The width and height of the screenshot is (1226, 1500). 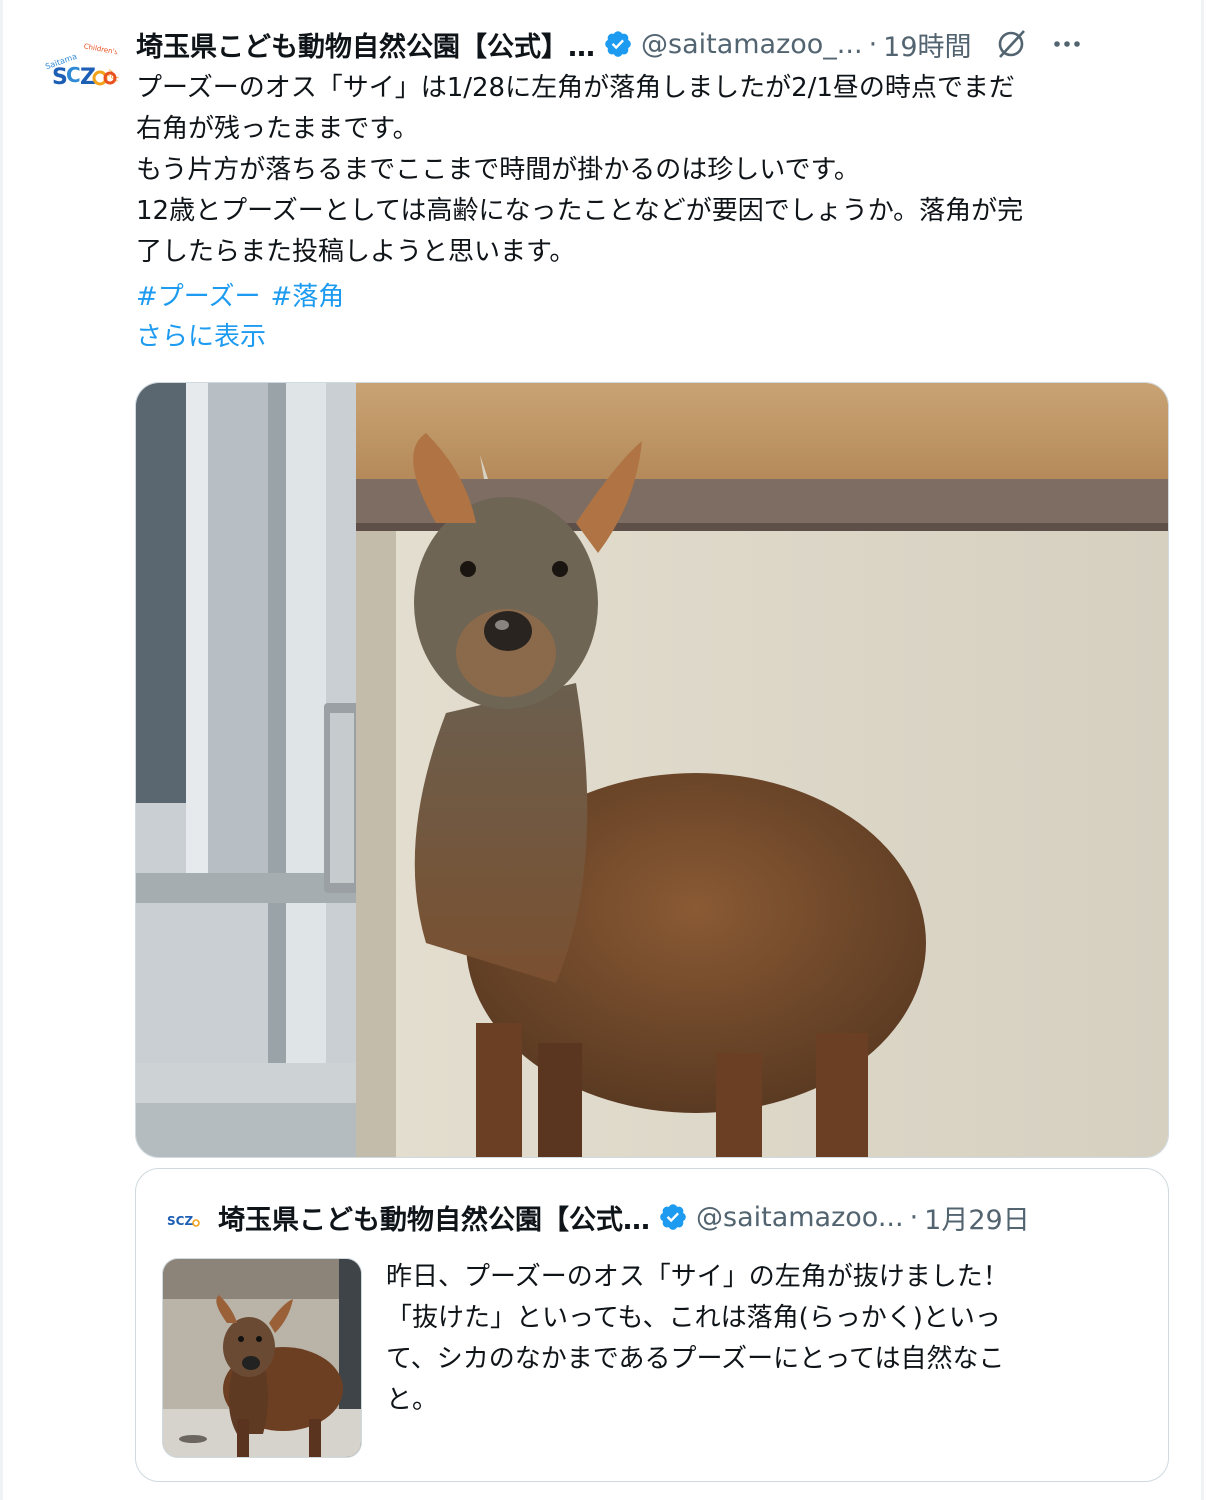 I want to click on hashtag-link: #落角, so click(x=308, y=297).